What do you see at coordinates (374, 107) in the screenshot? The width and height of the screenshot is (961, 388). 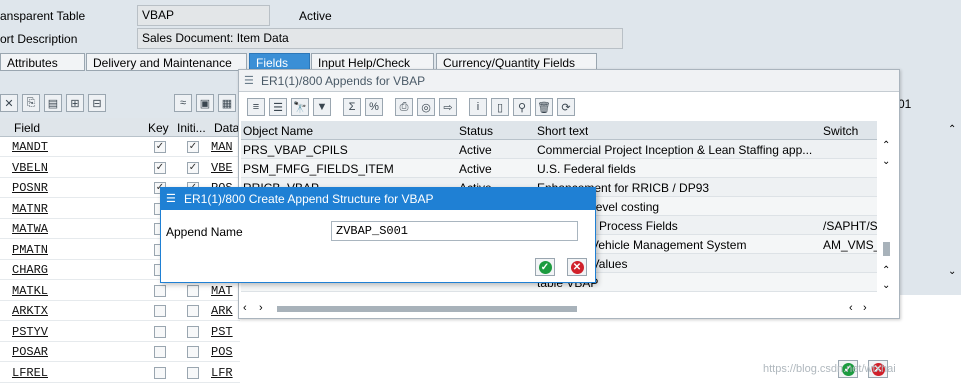 I see `subtotal-icon: %` at bounding box center [374, 107].